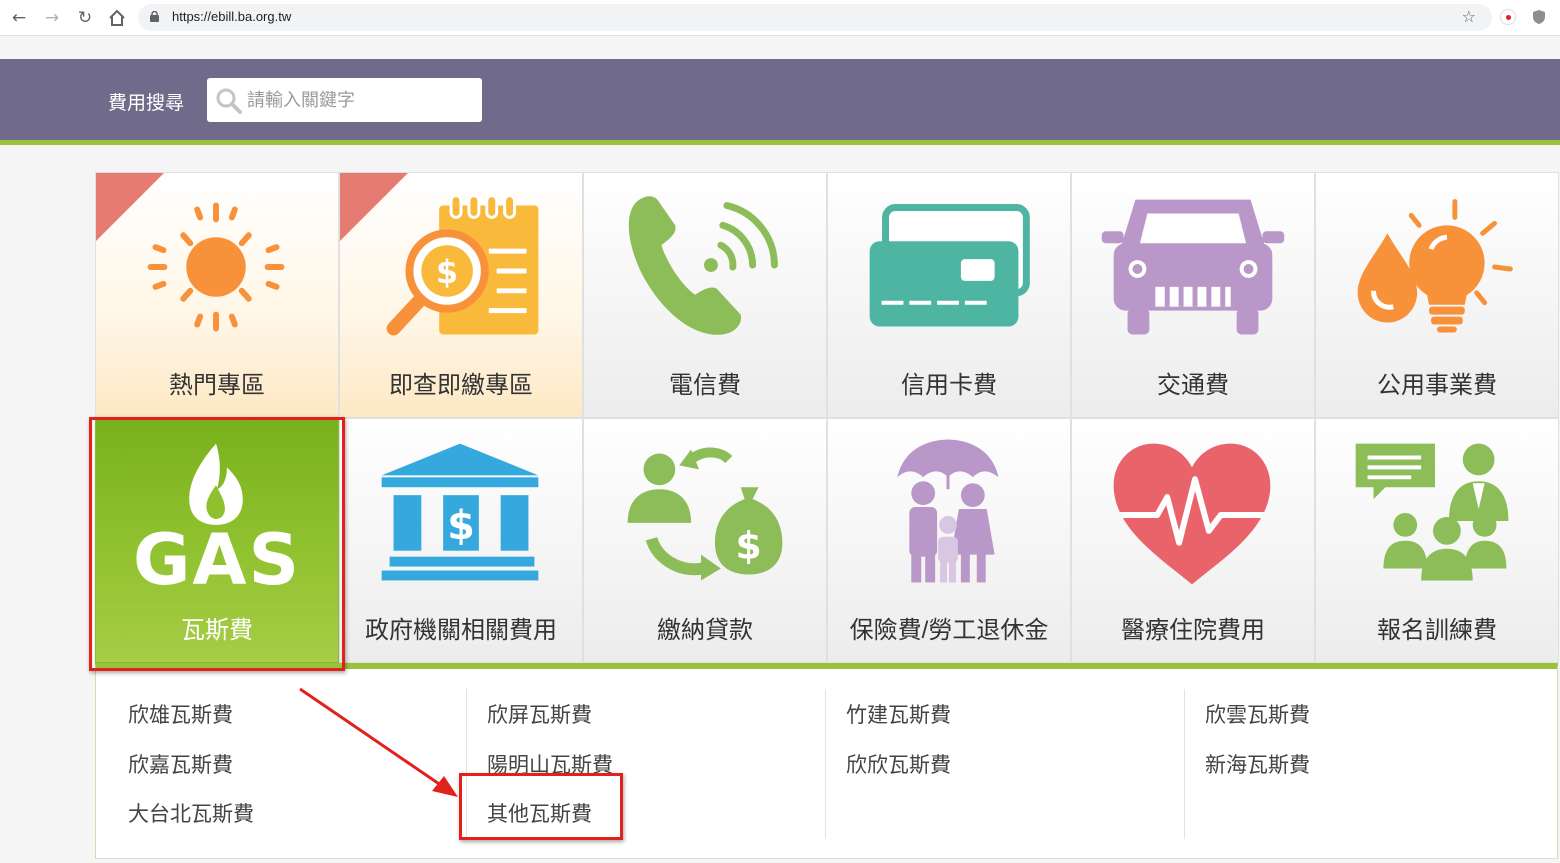  I want to click on tile-label: 信用卡費, so click(949, 385).